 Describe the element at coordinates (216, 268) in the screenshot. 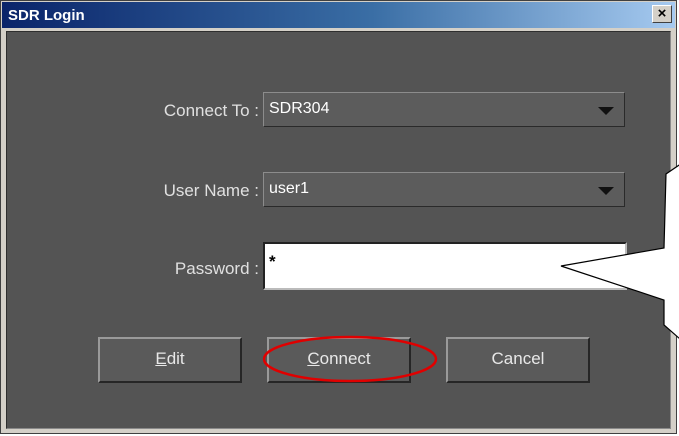

I see `password-label: Password :` at that location.